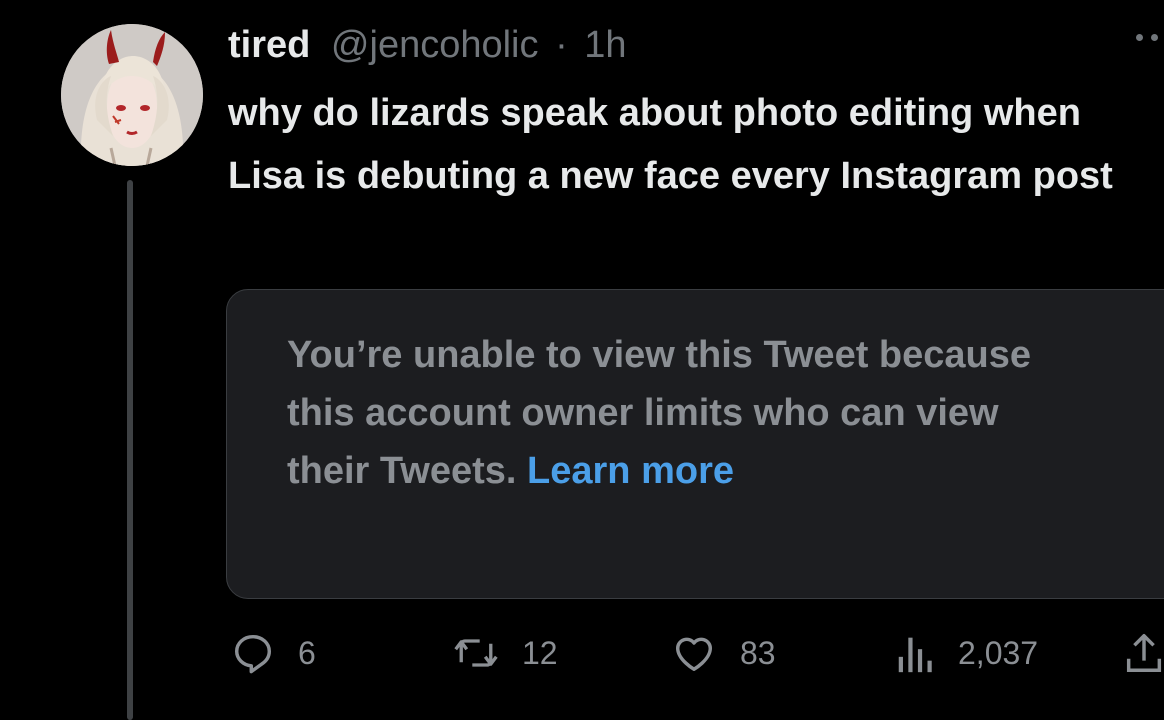 Image resolution: width=1164 pixels, height=720 pixels. I want to click on avatar, so click(132, 95).